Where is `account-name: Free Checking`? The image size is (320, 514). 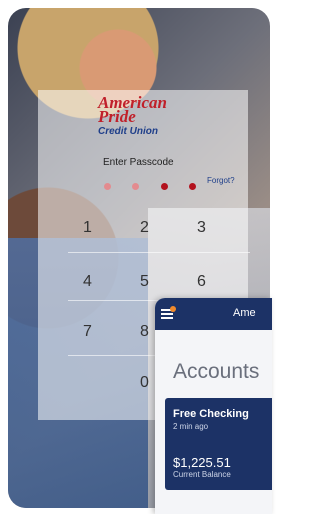 account-name: Free Checking is located at coordinates (211, 414).